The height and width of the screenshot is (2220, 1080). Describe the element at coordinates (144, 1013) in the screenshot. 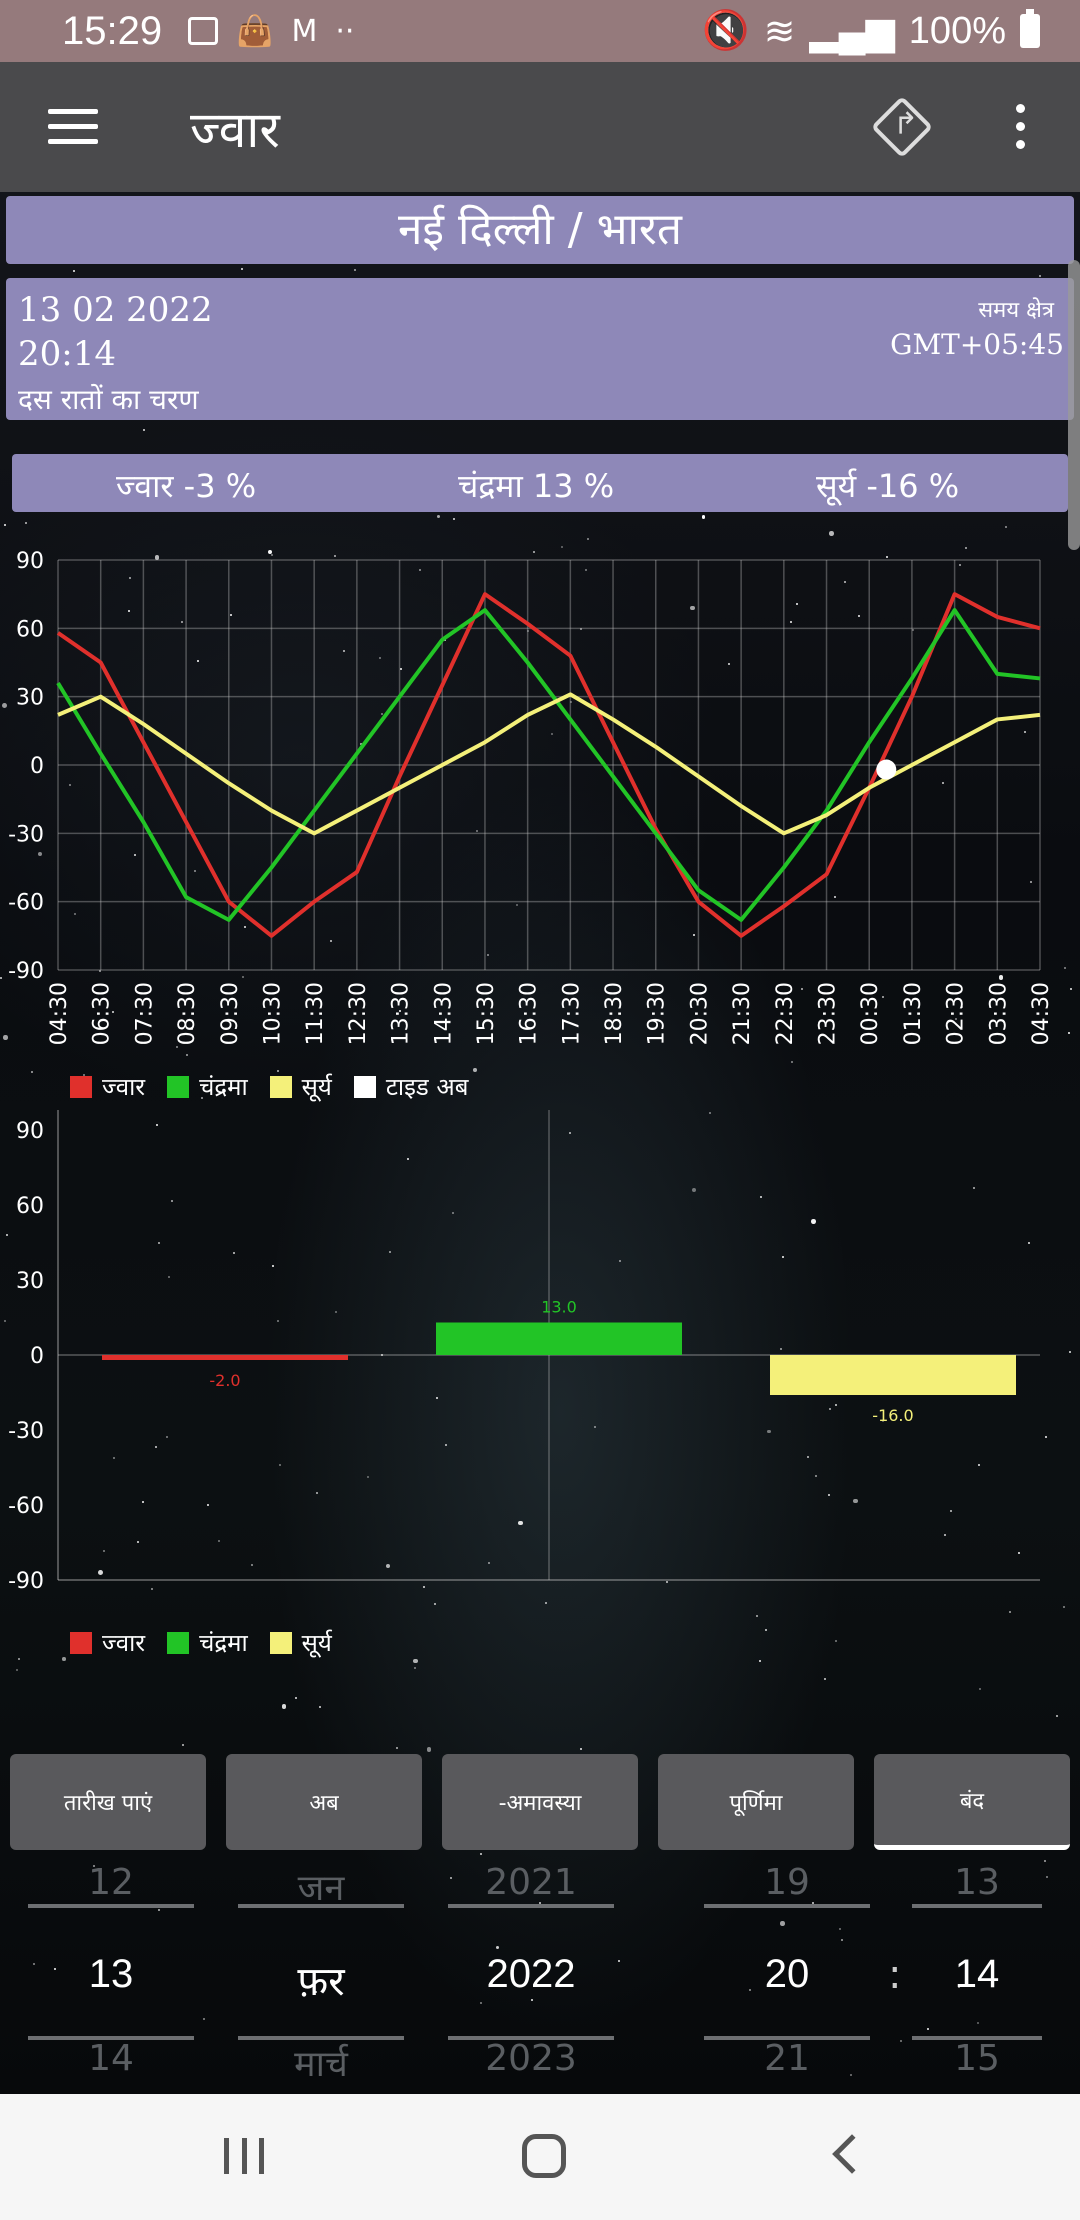

I see `x-tick-label: 07:30` at that location.